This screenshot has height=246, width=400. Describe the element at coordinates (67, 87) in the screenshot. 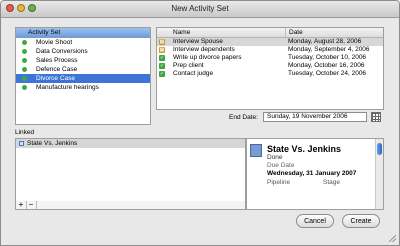

I see `activity-set-label: Manufacture hearings` at that location.